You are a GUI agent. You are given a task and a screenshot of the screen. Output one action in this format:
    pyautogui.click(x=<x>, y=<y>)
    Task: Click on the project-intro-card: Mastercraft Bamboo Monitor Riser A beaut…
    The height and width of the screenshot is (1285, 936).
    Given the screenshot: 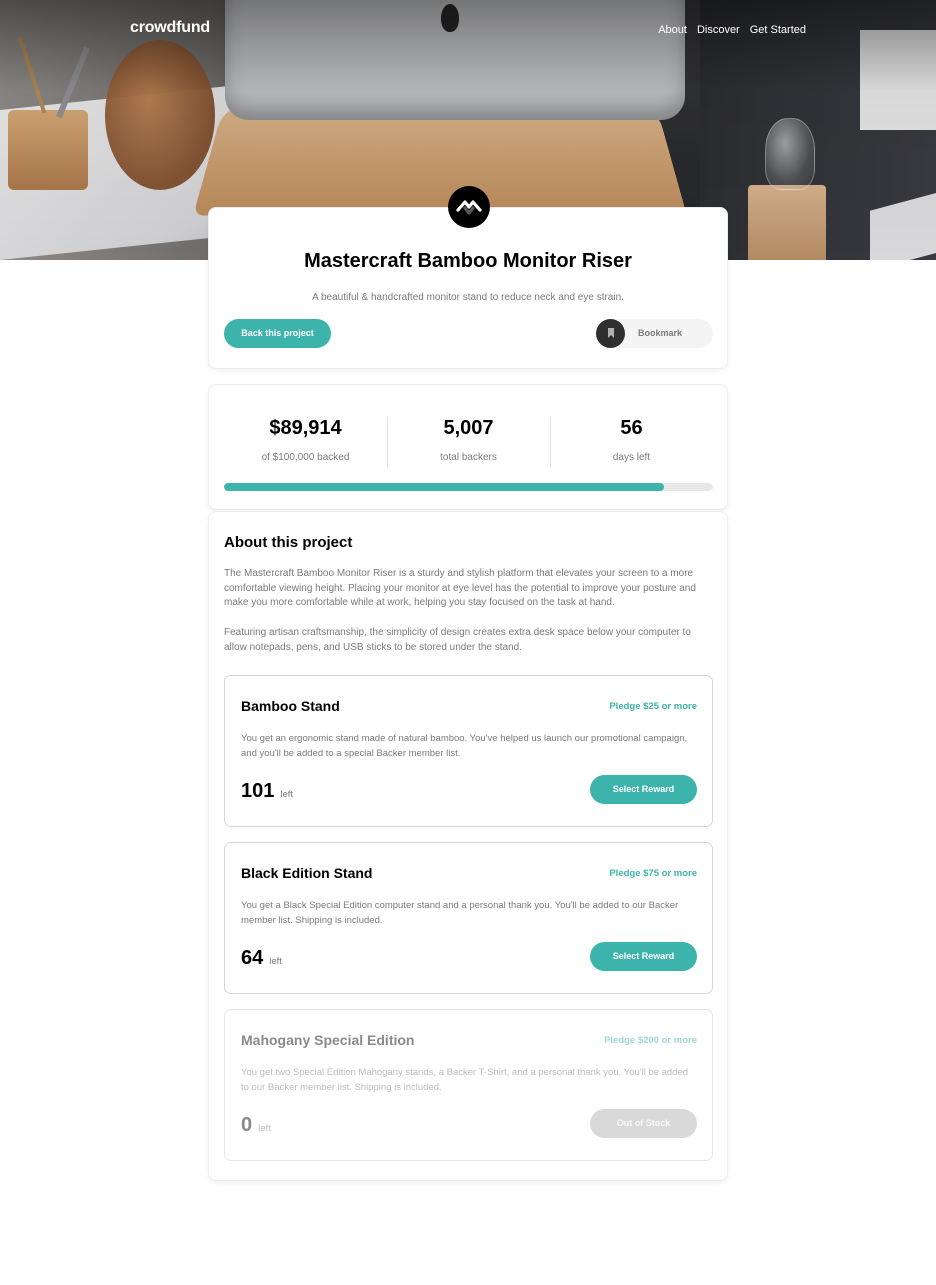 What is the action you would take?
    pyautogui.click(x=468, y=277)
    